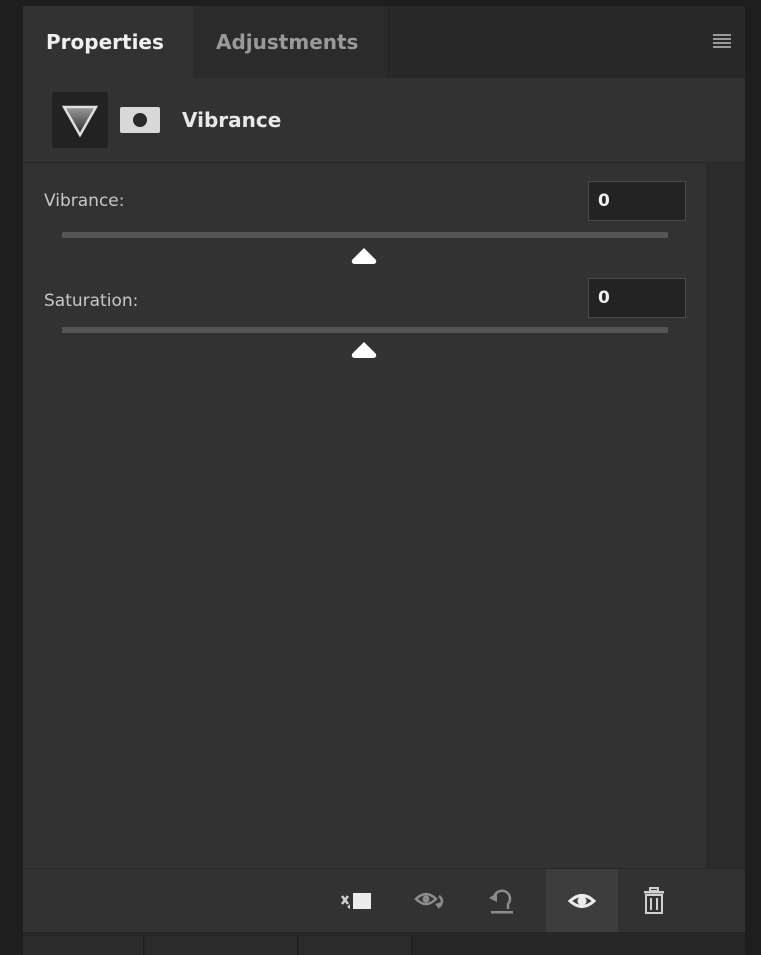 Image resolution: width=761 pixels, height=955 pixels. Describe the element at coordinates (364, 256) in the screenshot. I see `vibrance-slider-thumb` at that location.